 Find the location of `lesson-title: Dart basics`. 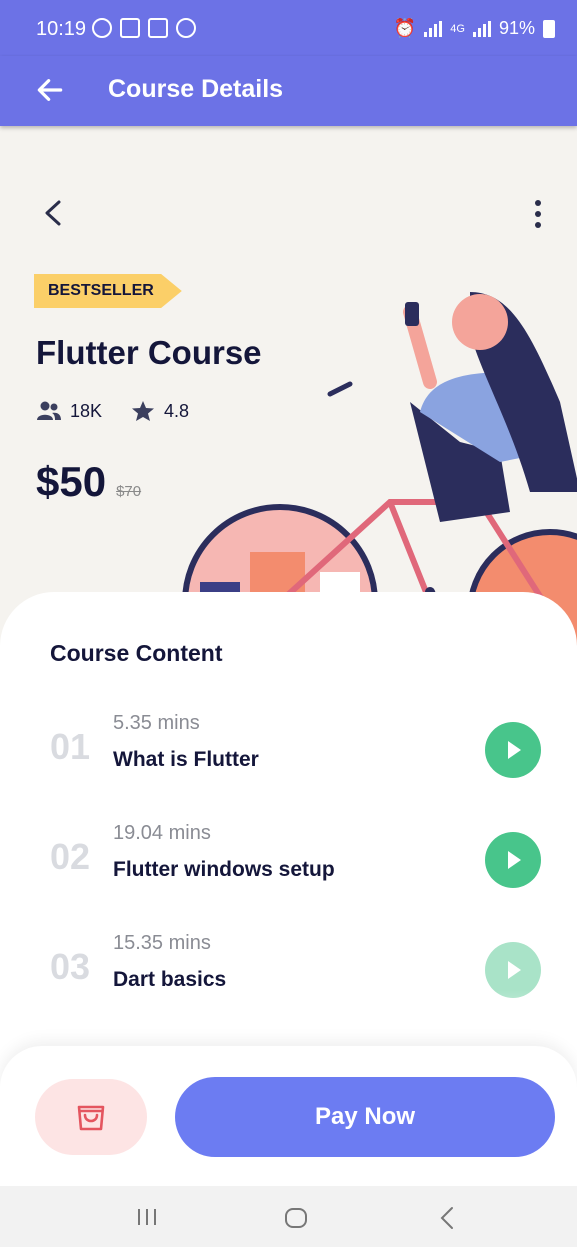

lesson-title: Dart basics is located at coordinates (170, 979).